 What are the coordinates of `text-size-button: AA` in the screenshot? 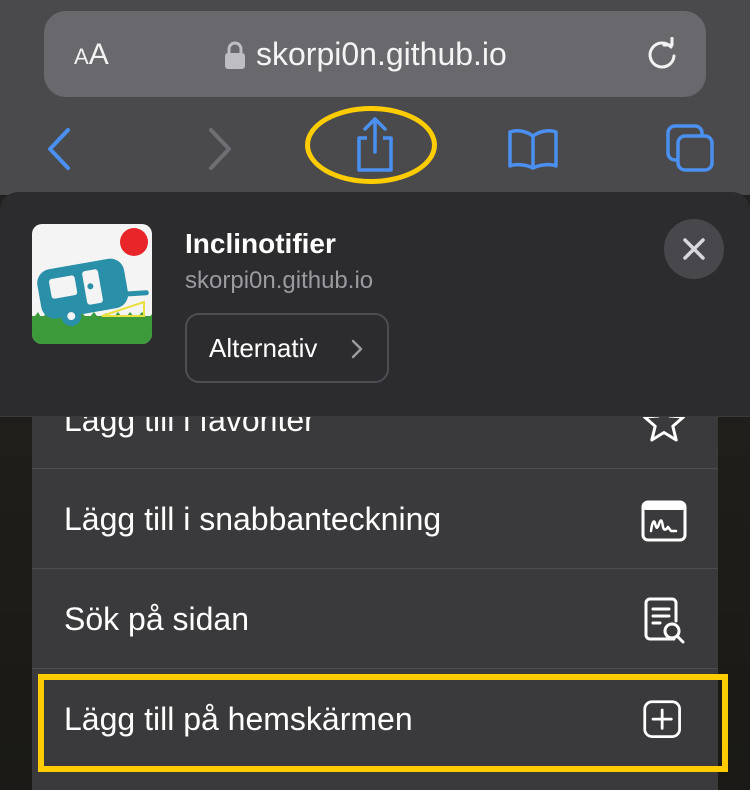 It's located at (91, 55).